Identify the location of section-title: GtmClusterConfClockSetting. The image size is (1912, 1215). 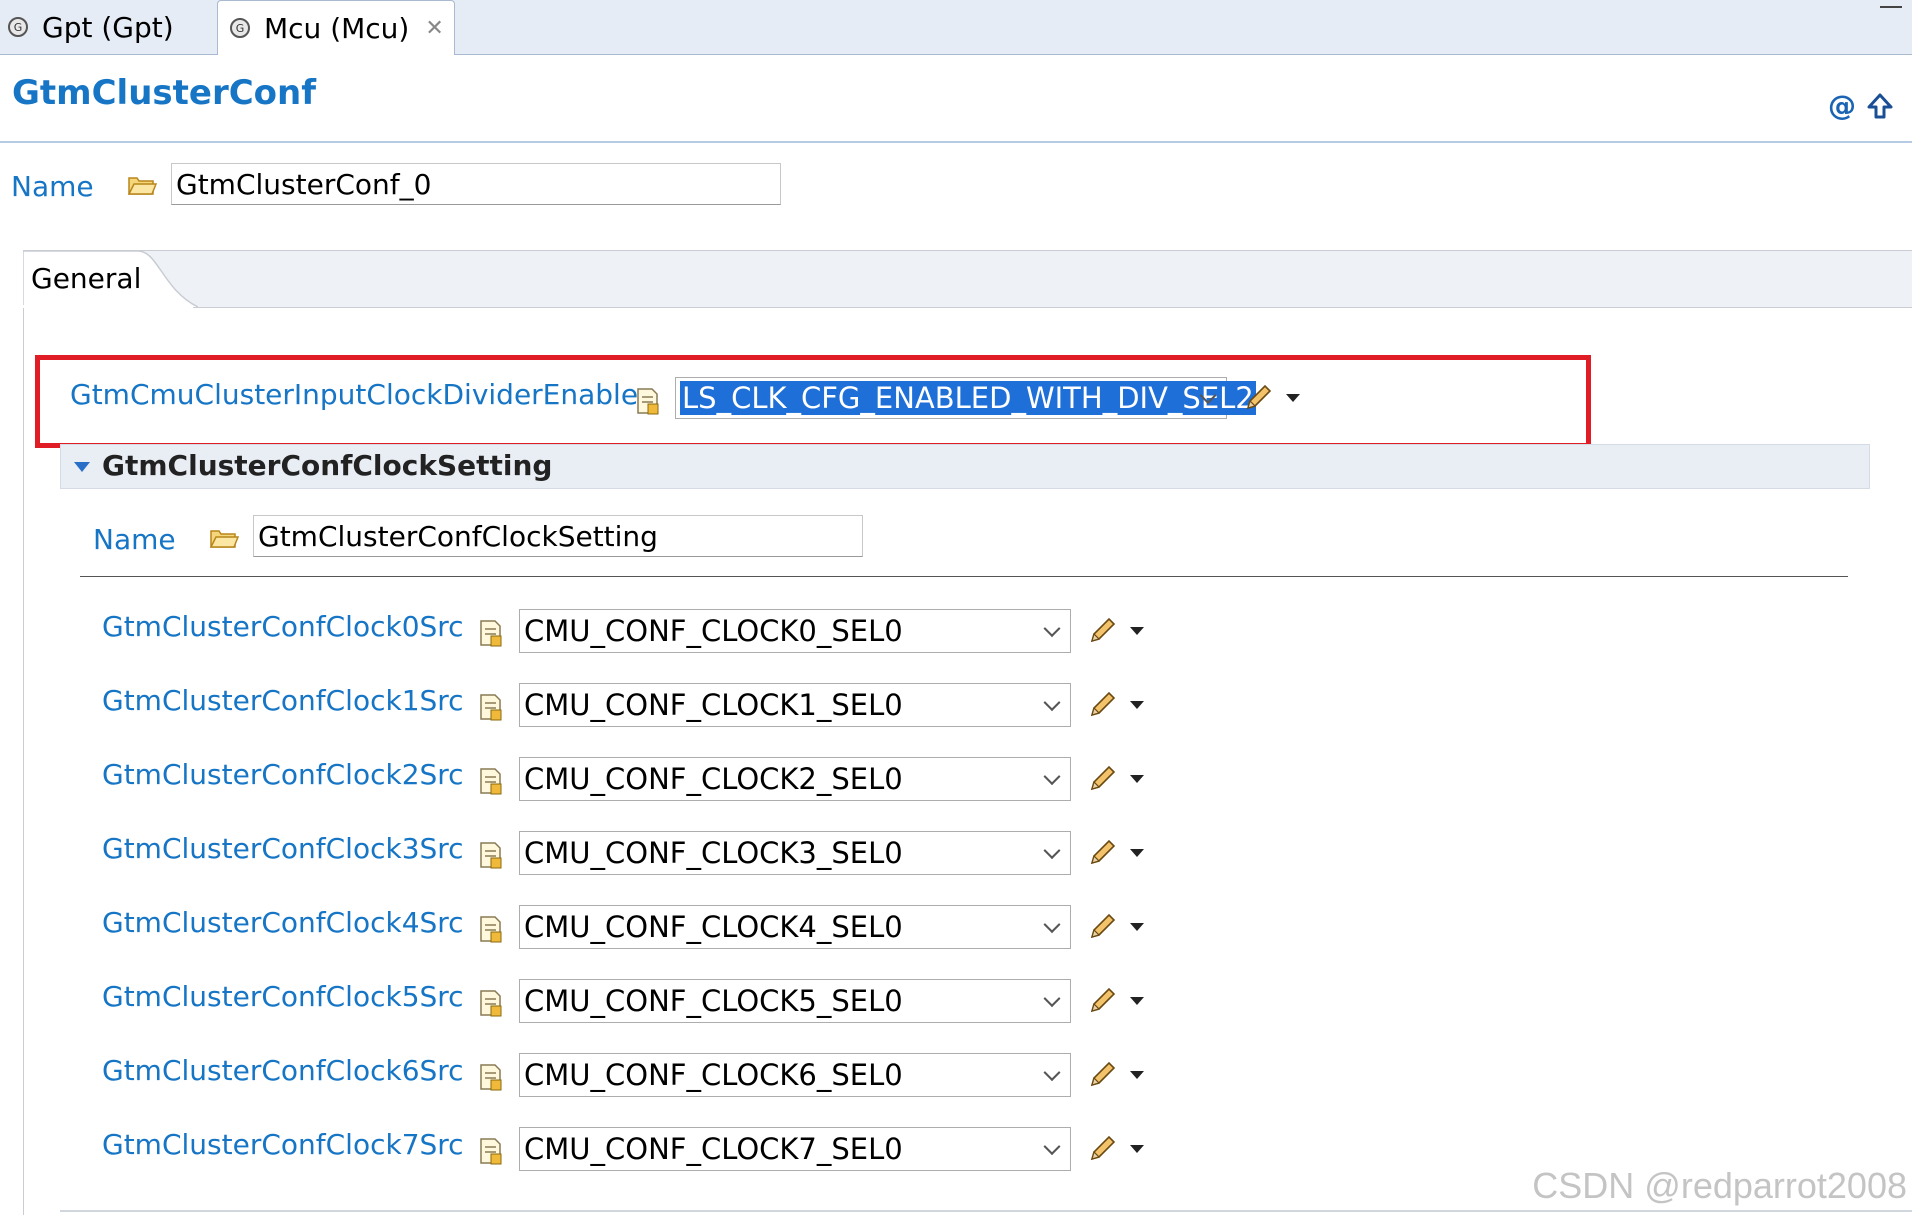
(327, 465).